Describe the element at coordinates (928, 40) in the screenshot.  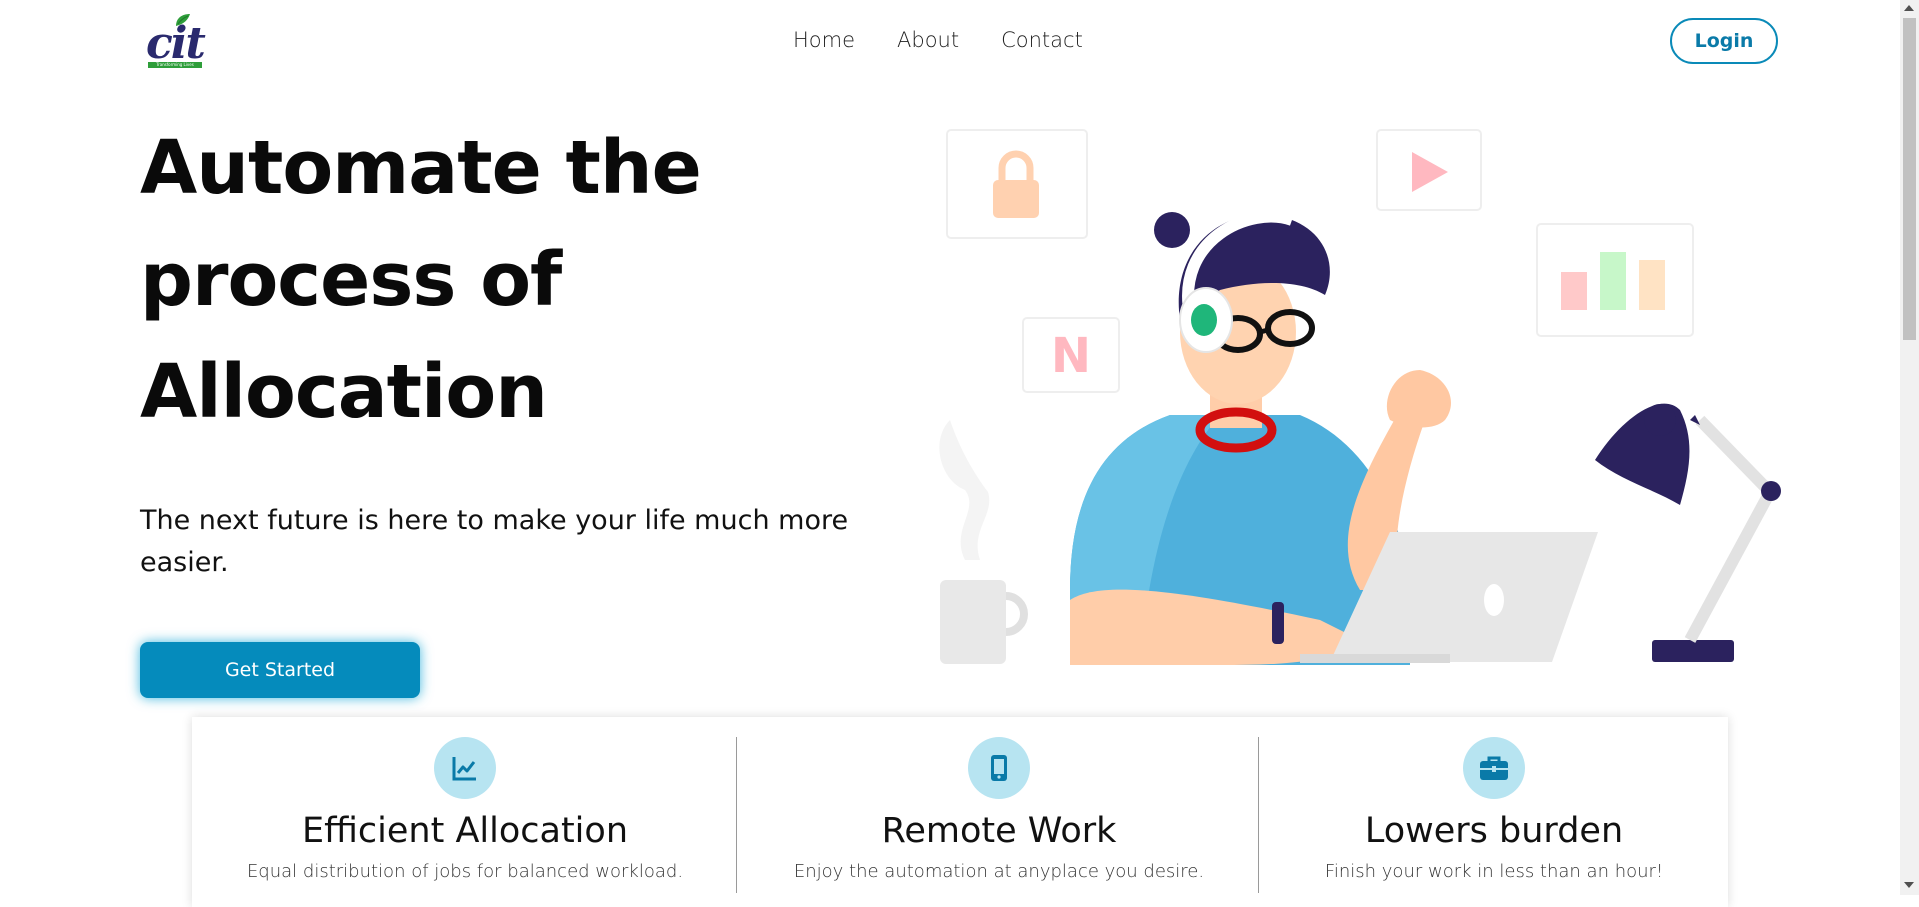
I see `nav-link-about: About` at that location.